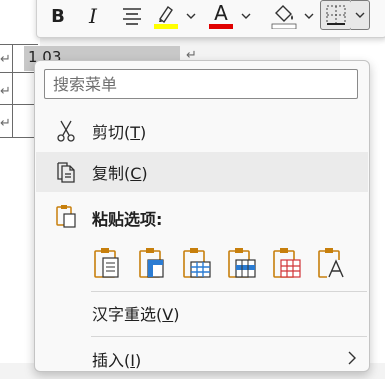 The image size is (385, 379). I want to click on menu-item-label: 复制(C), so click(120, 173).